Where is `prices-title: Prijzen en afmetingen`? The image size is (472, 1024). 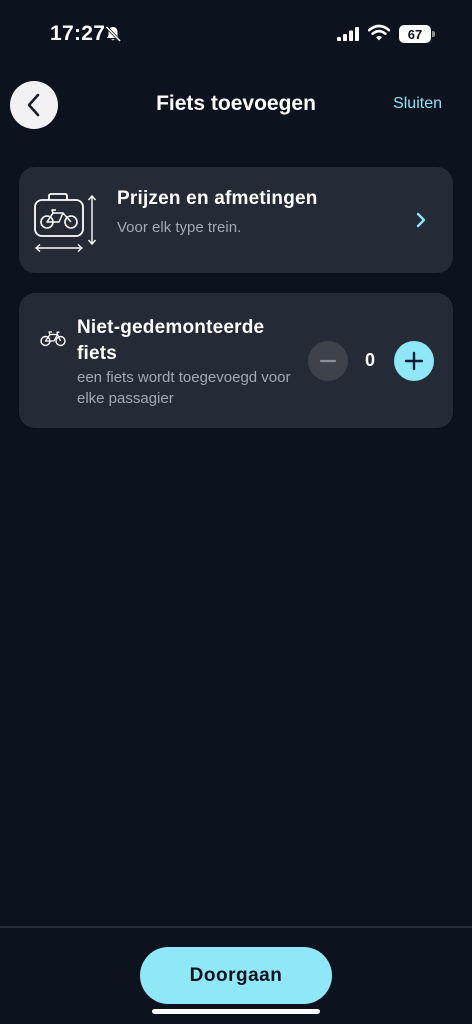
prices-title: Prijzen en afmetingen is located at coordinates (217, 198).